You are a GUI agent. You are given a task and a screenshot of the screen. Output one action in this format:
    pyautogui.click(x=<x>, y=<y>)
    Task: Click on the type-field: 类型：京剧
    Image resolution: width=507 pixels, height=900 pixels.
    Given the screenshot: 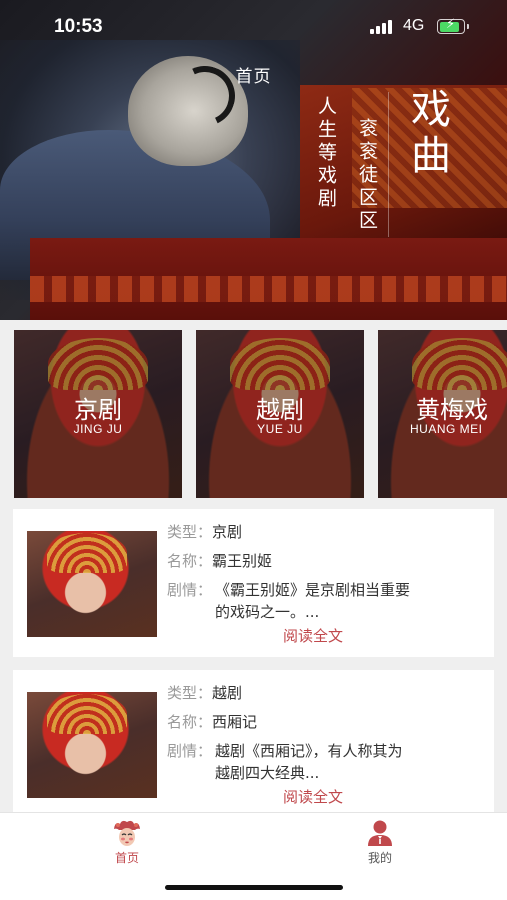 What is the action you would take?
    pyautogui.click(x=204, y=532)
    